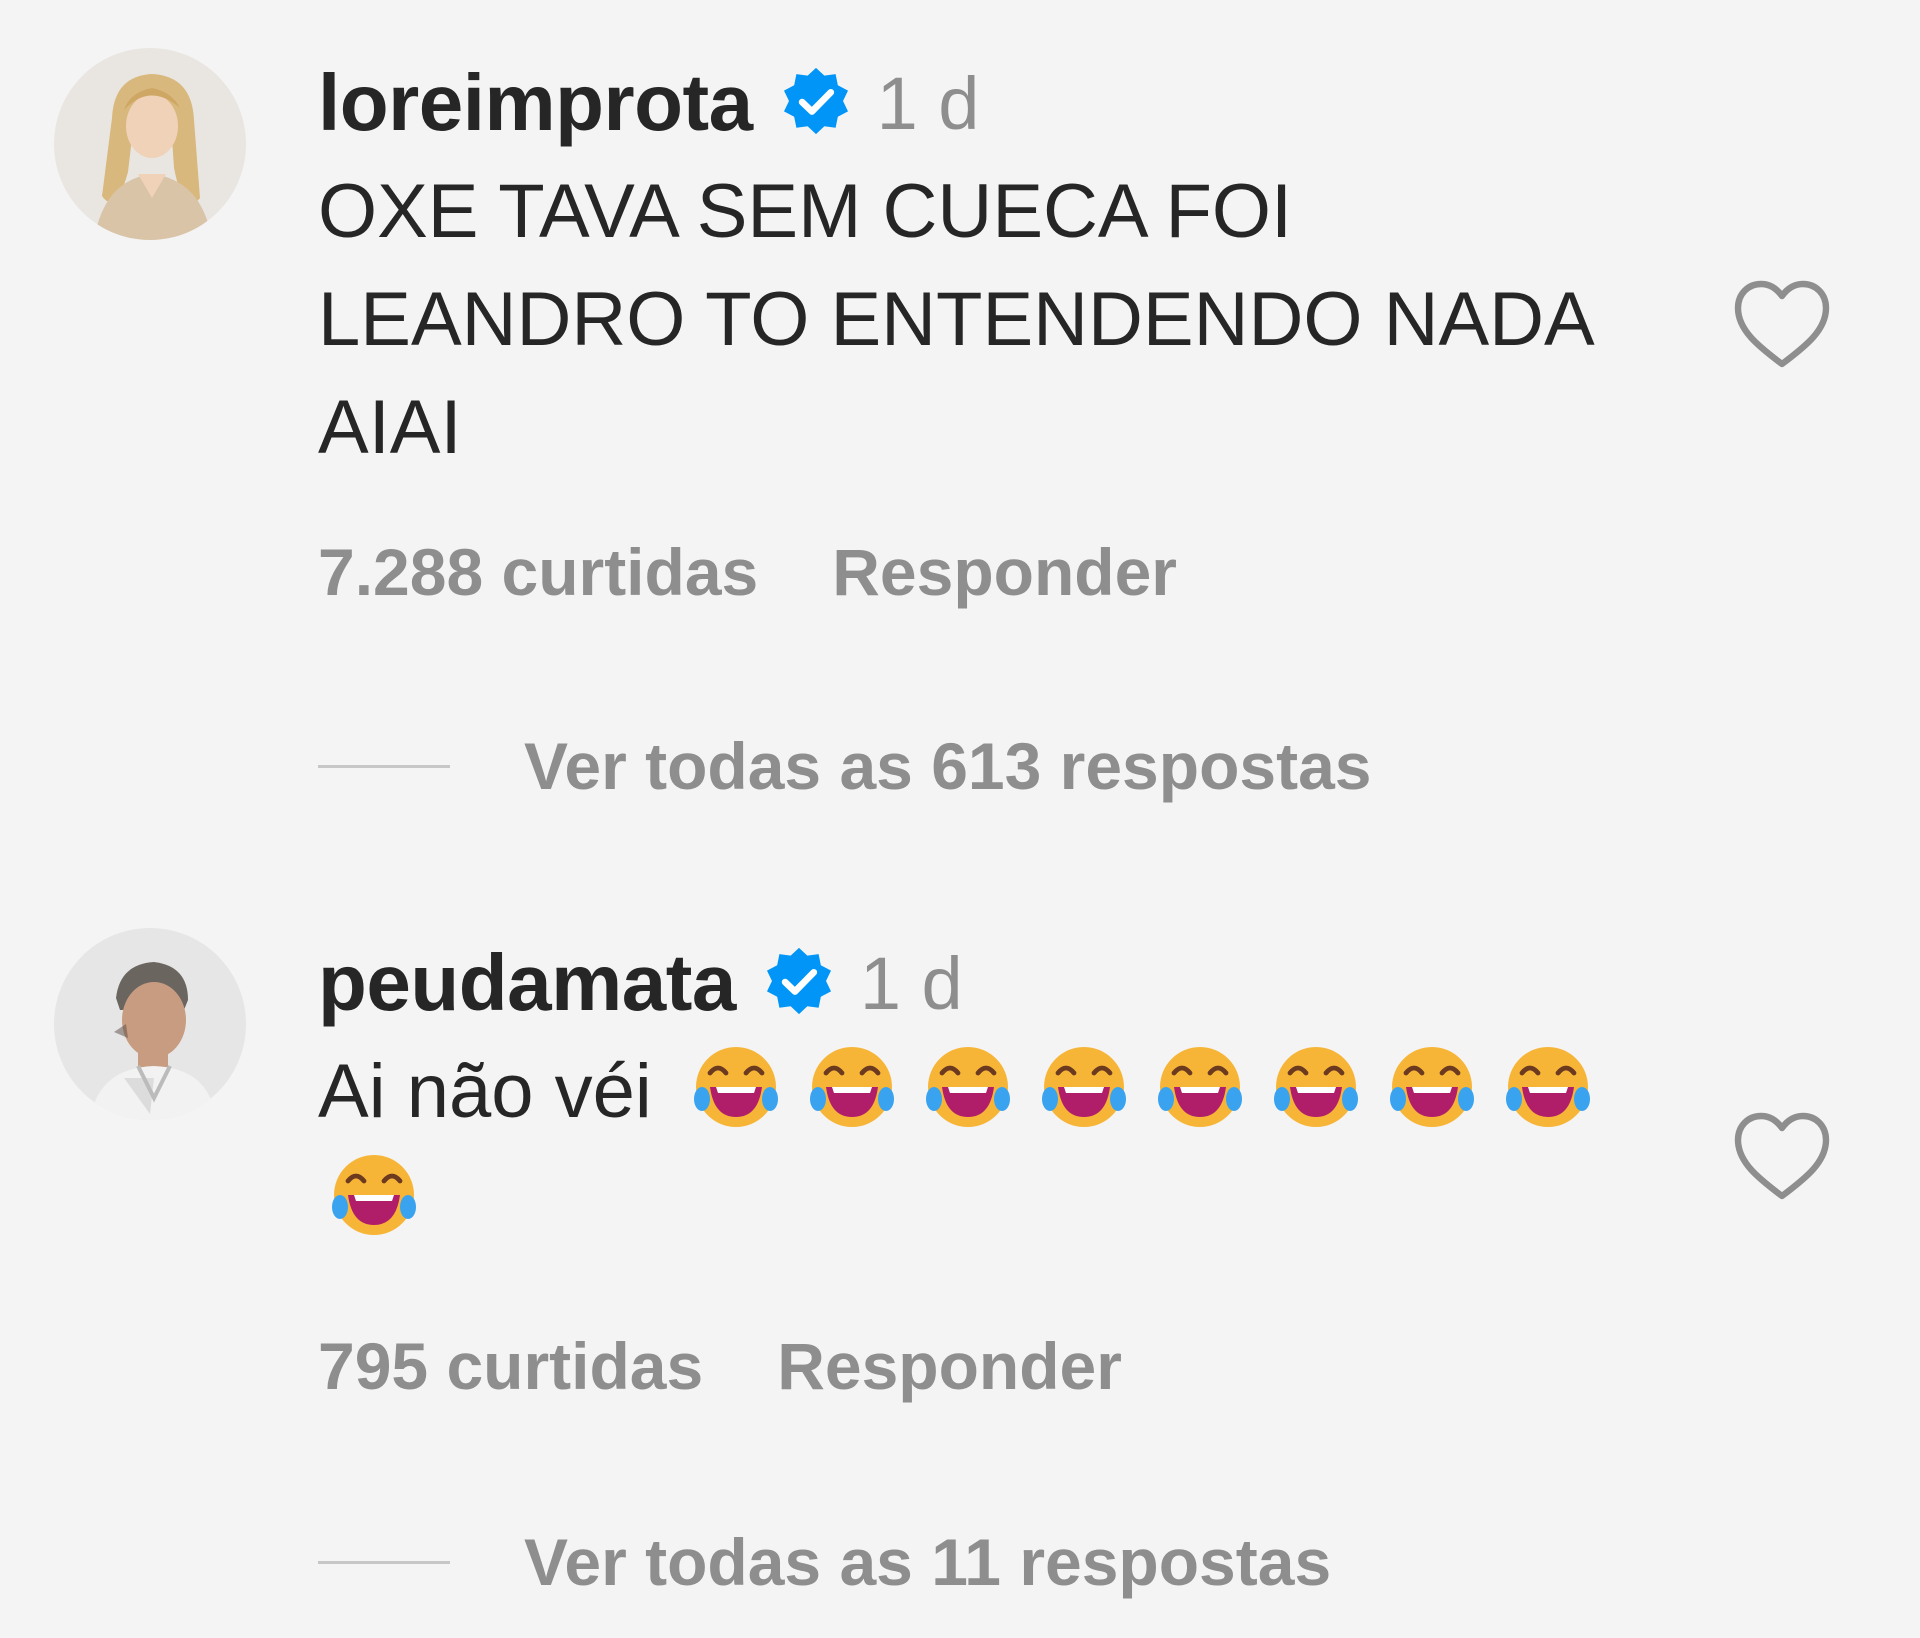  I want to click on comment-text-line: AIAI, so click(390, 427).